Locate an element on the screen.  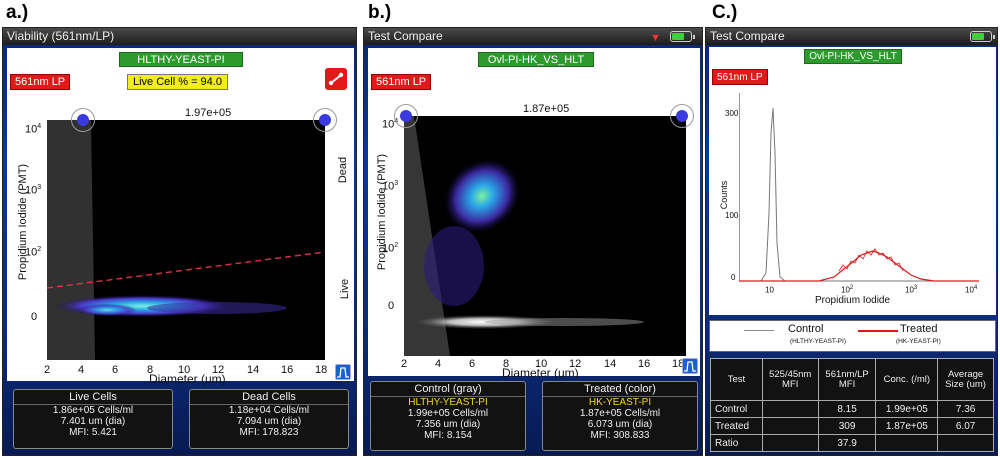
panel-b-x-tick-2: 6 is located at coordinates (472, 364).